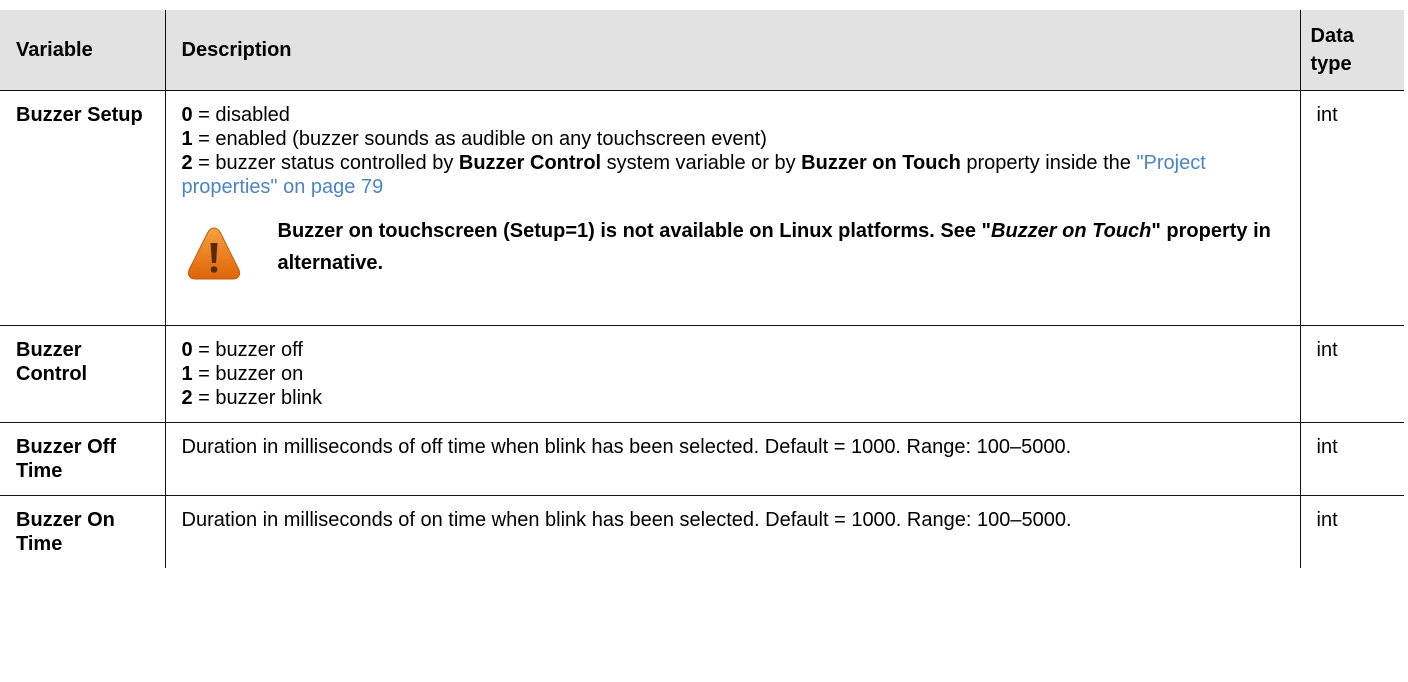 The image size is (1408, 682). What do you see at coordinates (1048, 163) in the screenshot?
I see `value-text: property inside the` at bounding box center [1048, 163].